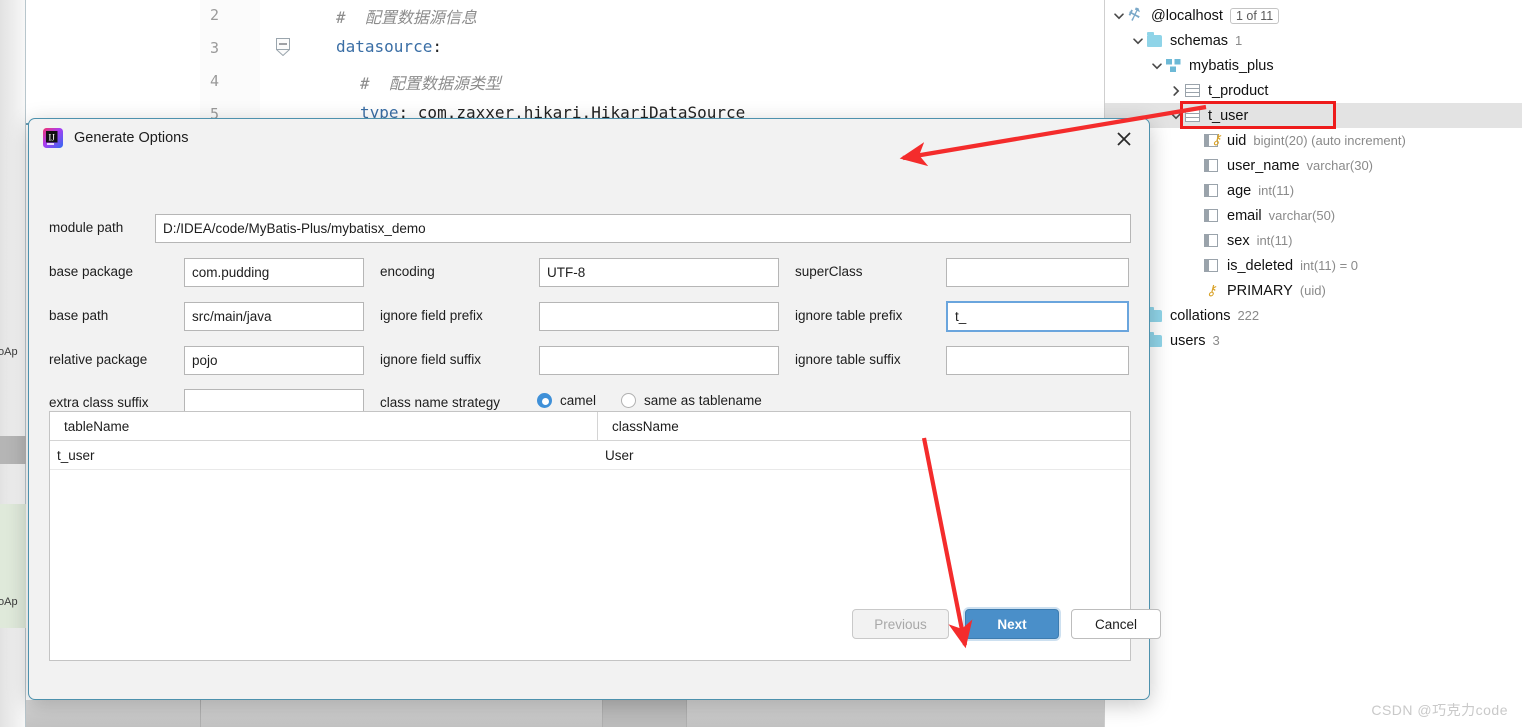 The height and width of the screenshot is (727, 1522). Describe the element at coordinates (91, 271) in the screenshot. I see `label-base-package: base package` at that location.